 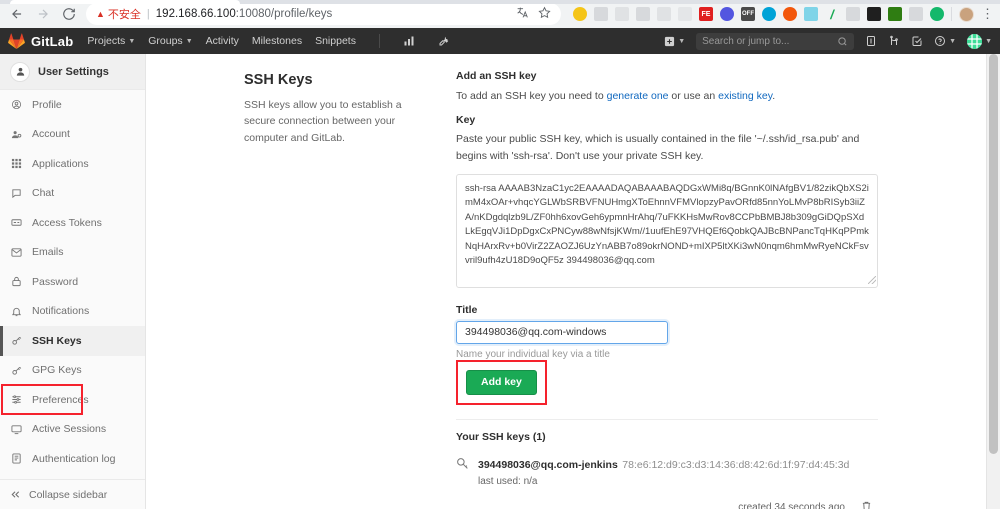 What do you see at coordinates (895, 14) in the screenshot?
I see `extension-download-icon` at bounding box center [895, 14].